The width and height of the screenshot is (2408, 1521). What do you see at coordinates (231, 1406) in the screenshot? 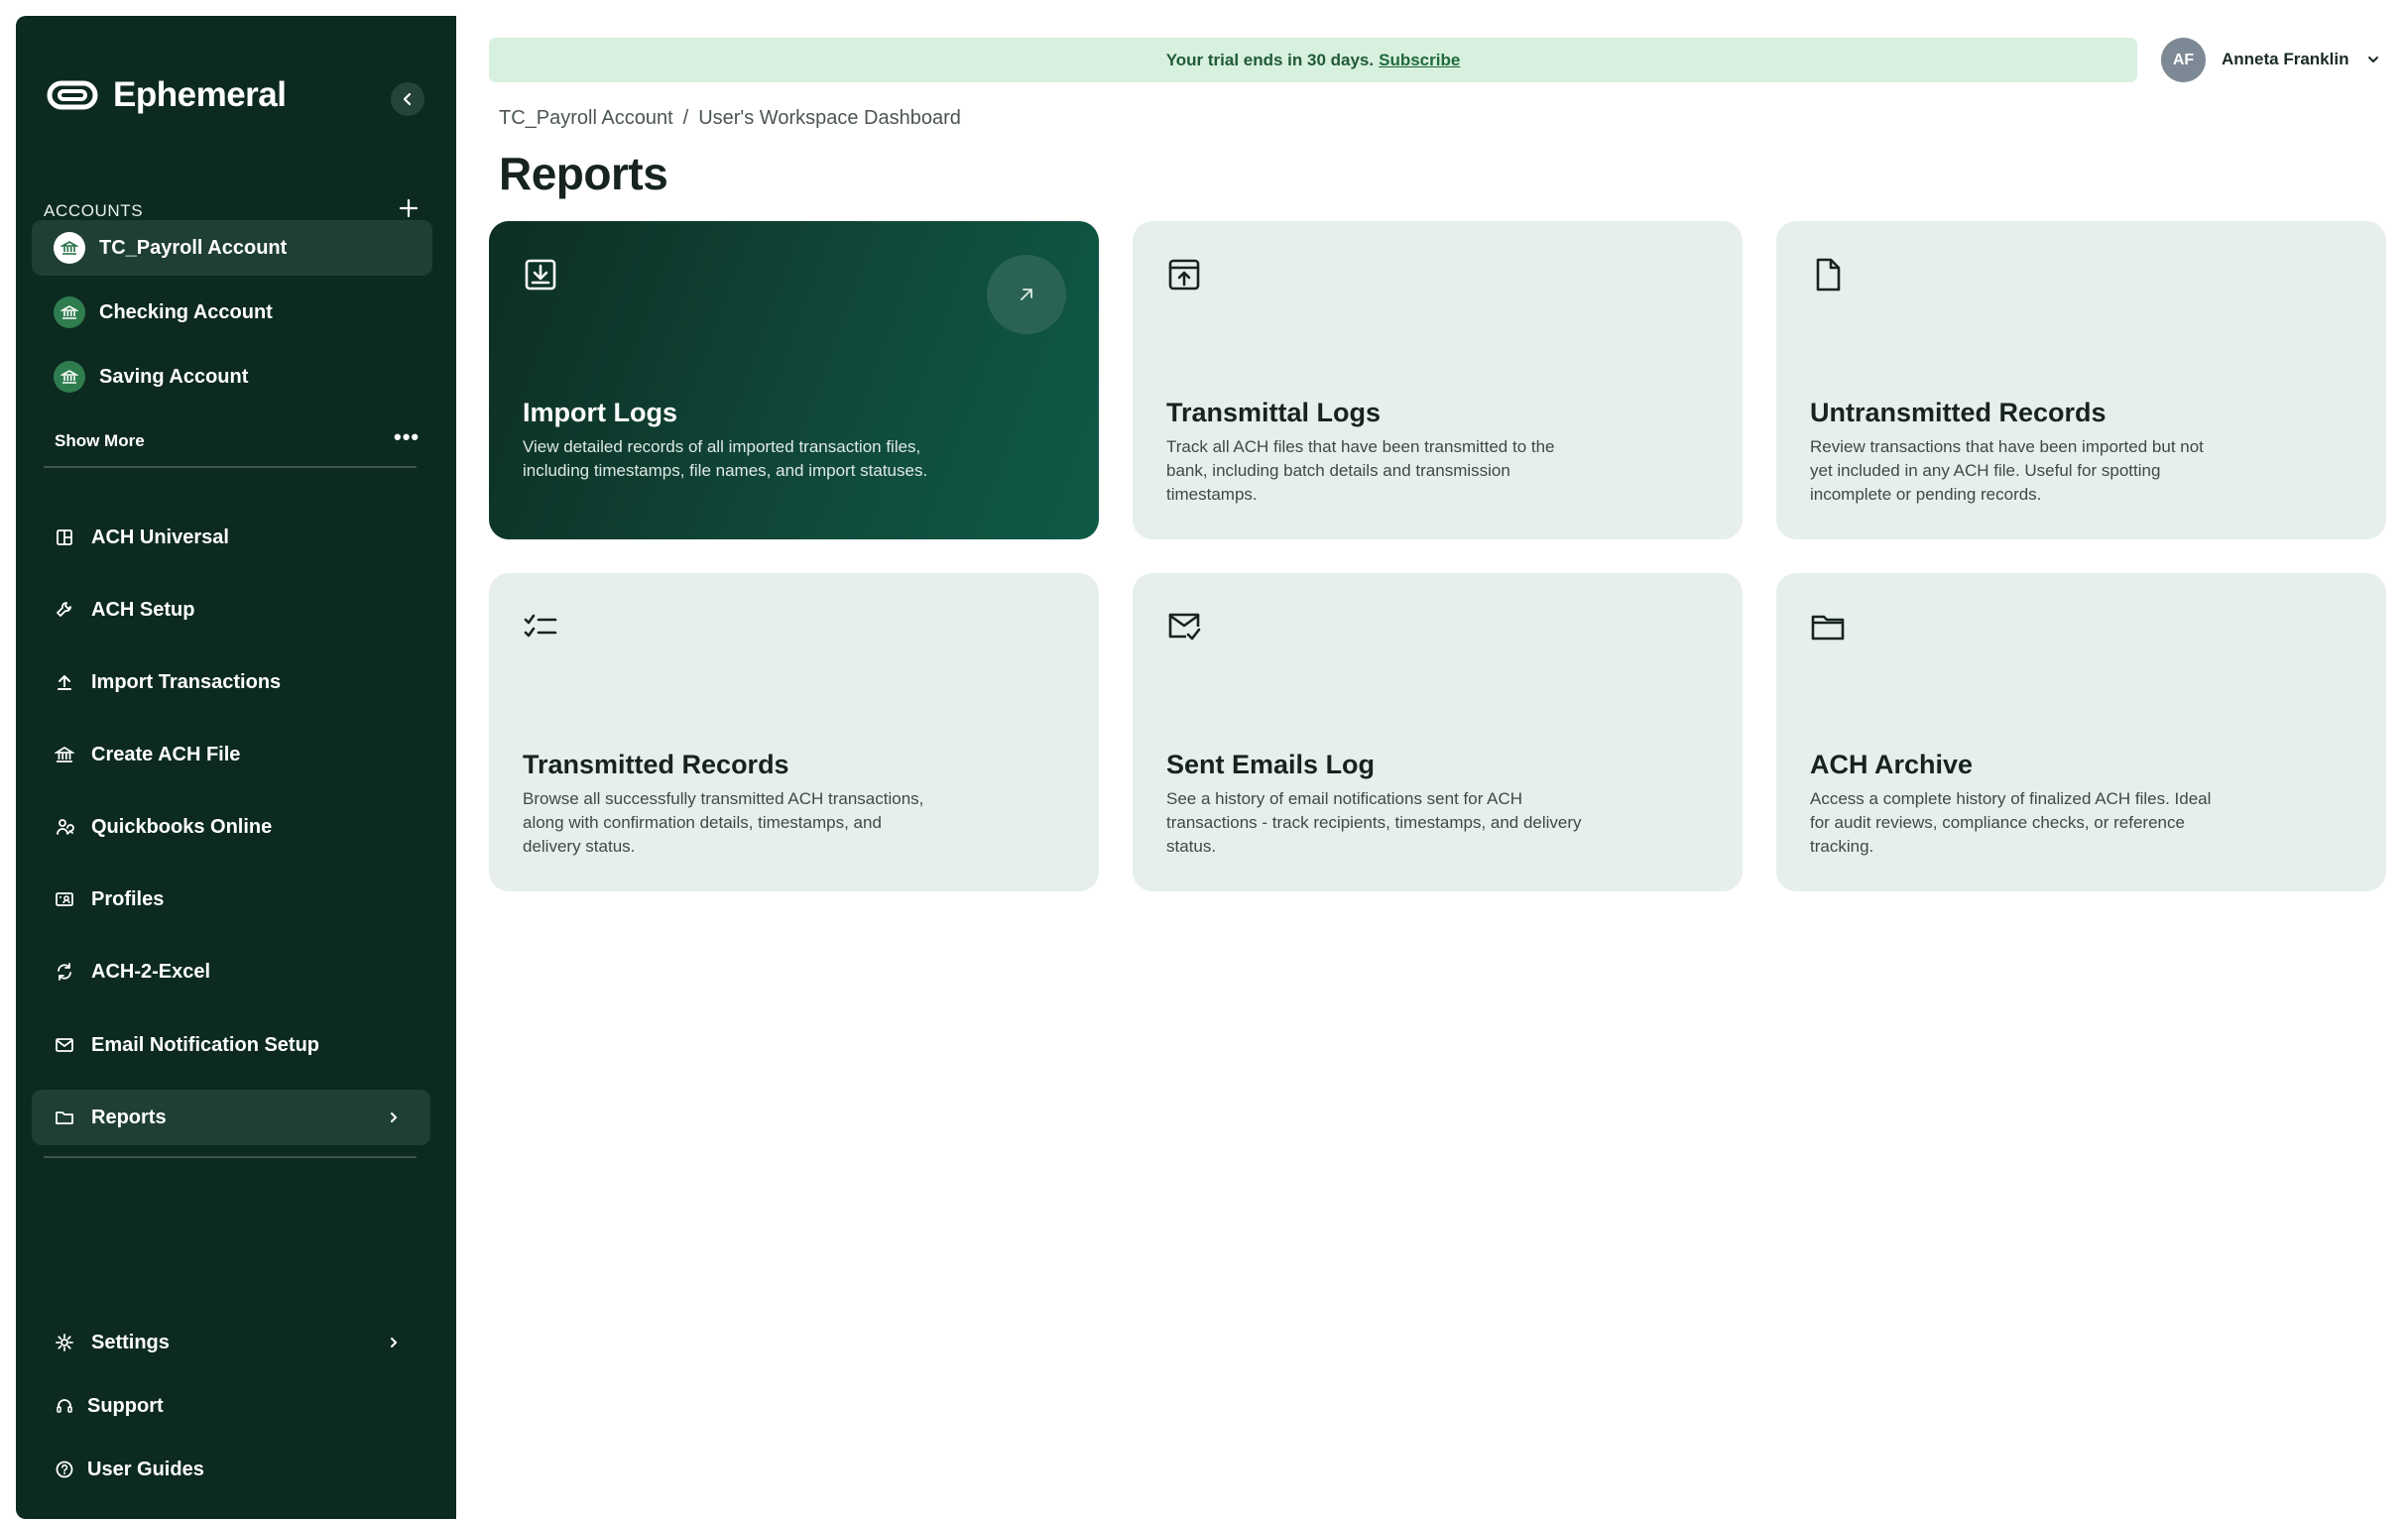
I see `nav-item-support: Support` at bounding box center [231, 1406].